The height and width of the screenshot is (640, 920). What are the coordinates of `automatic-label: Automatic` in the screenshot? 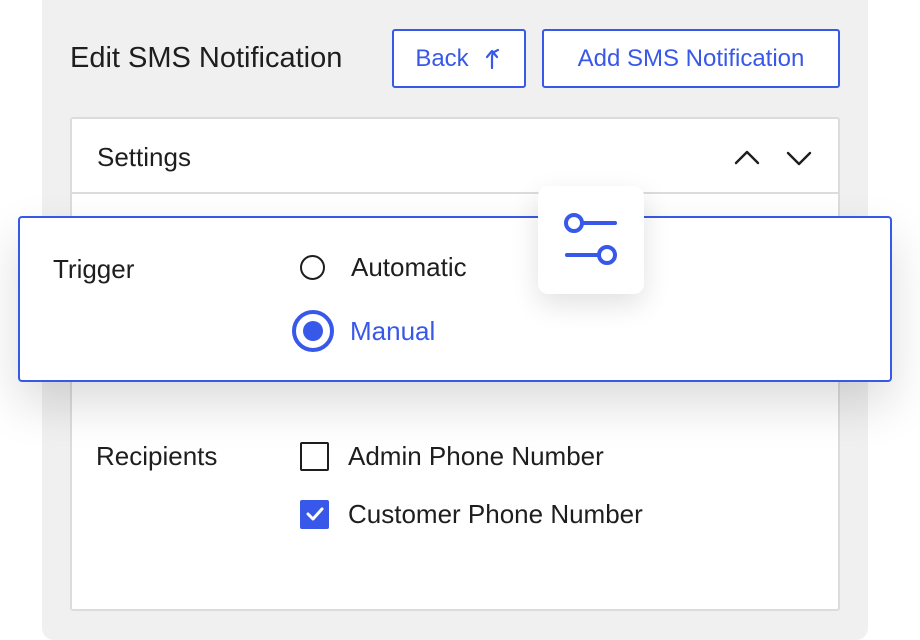 It's located at (409, 267).